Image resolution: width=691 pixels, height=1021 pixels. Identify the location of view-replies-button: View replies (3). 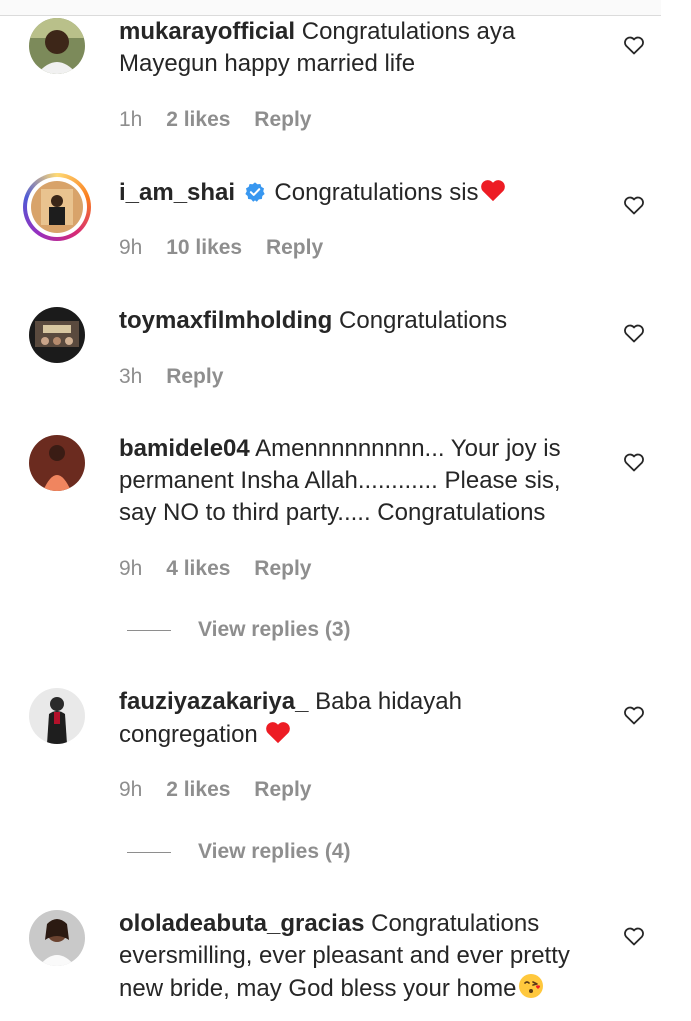
(239, 630).